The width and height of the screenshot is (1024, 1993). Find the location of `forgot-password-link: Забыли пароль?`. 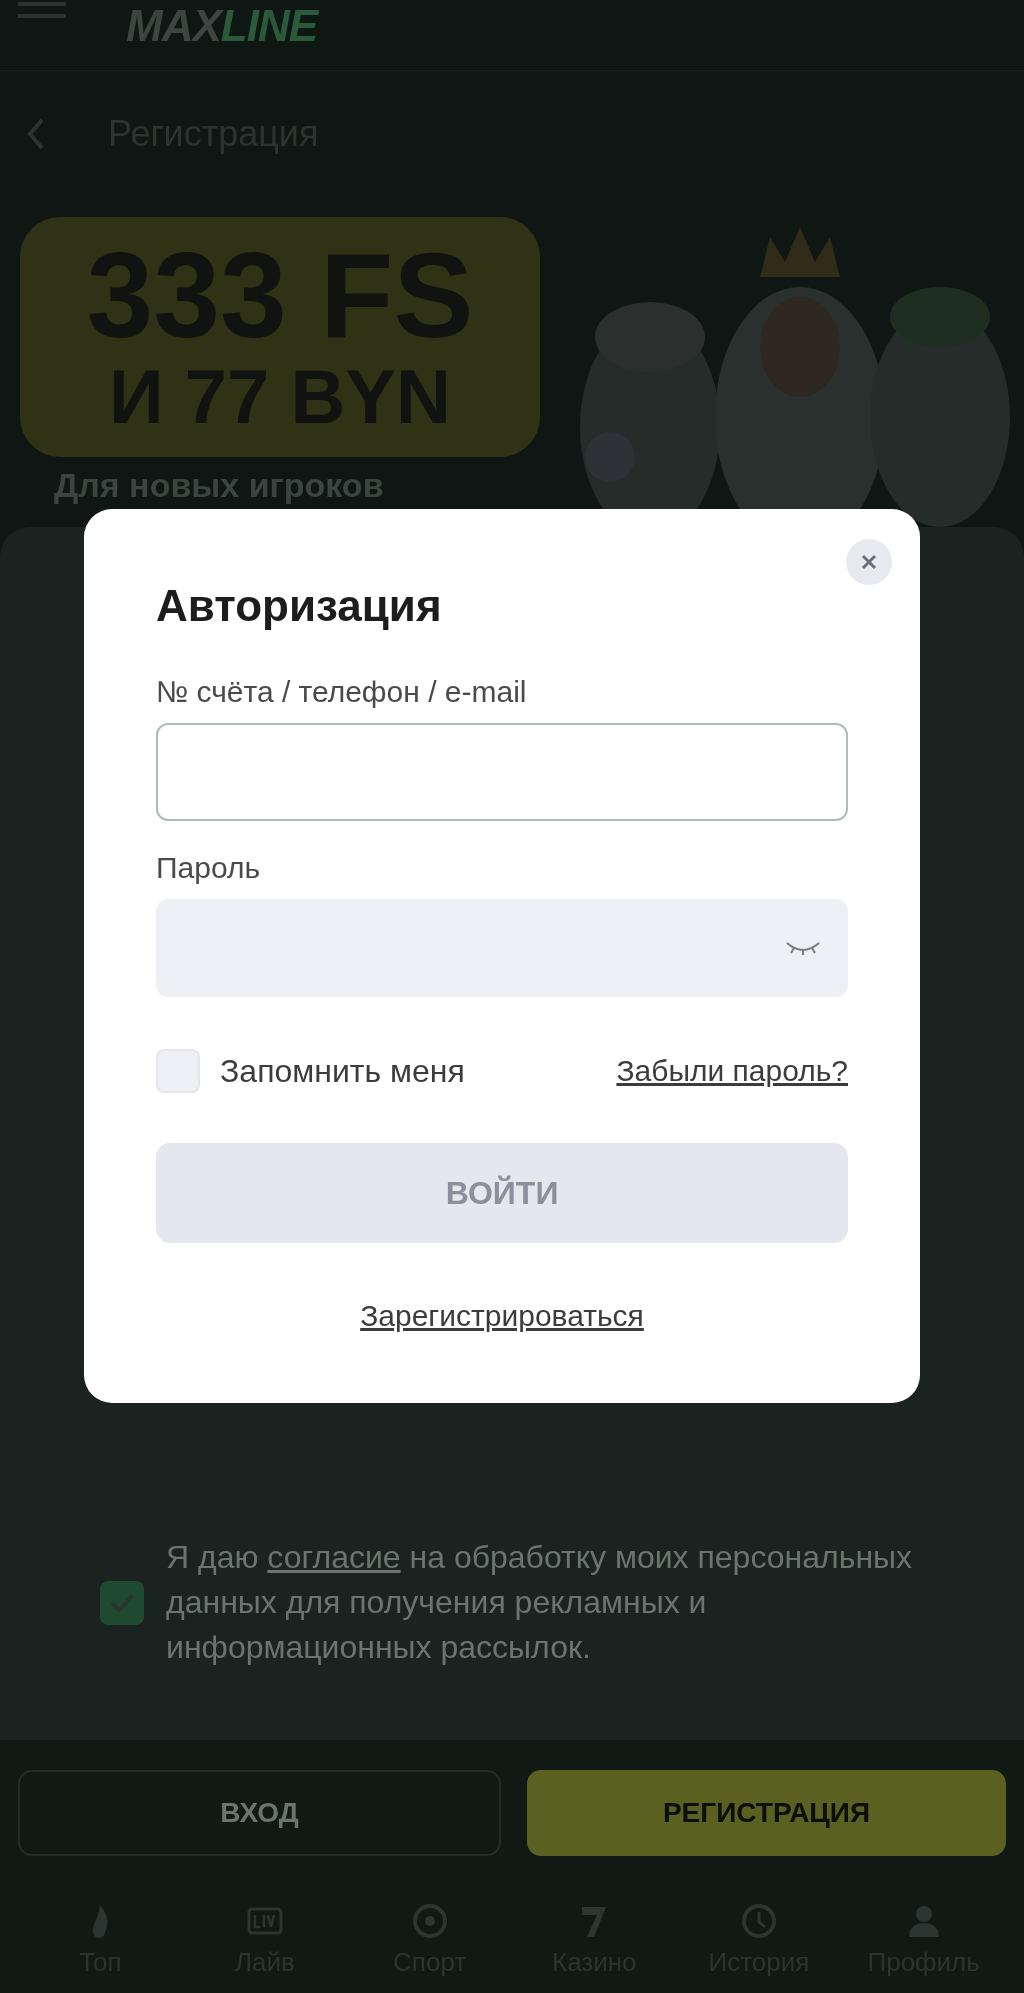

forgot-password-link: Забыли пароль? is located at coordinates (732, 1071).